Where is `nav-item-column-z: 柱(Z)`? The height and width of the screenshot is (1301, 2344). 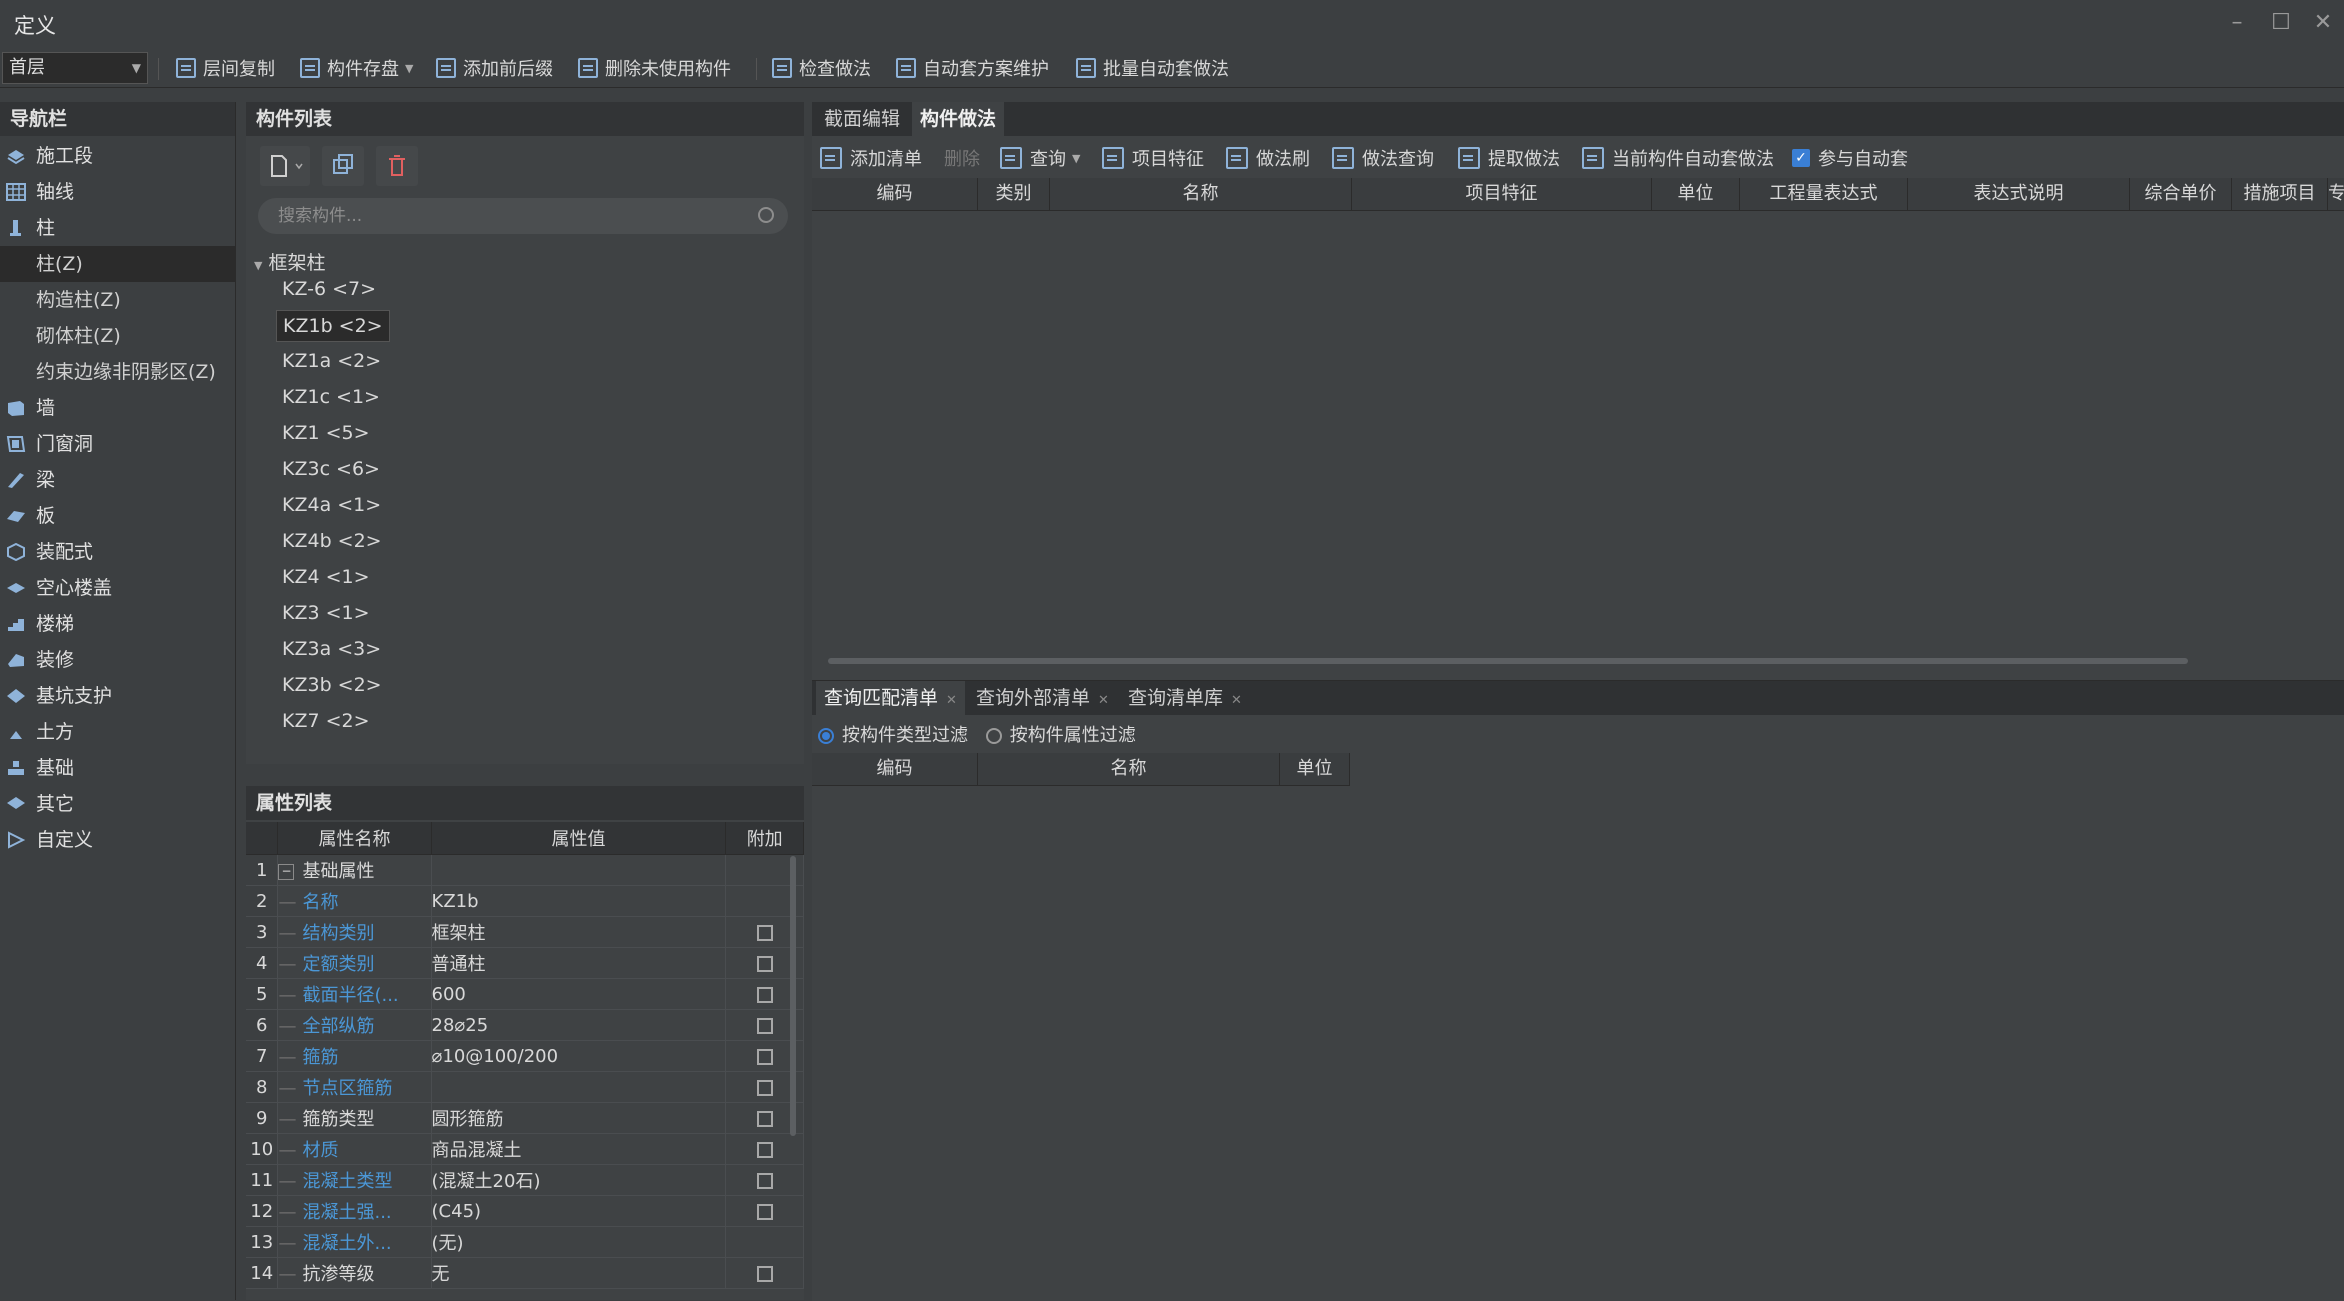 nav-item-column-z: 柱(Z) is located at coordinates (118, 264).